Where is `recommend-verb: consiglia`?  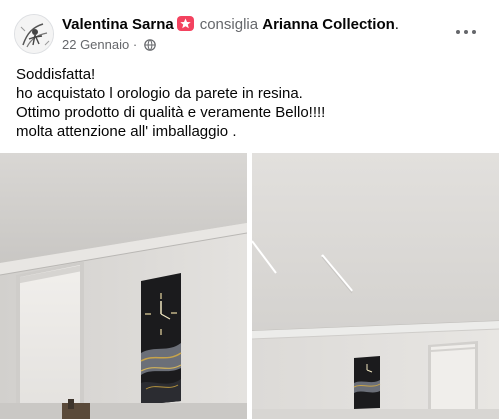
recommend-verb: consiglia is located at coordinates (229, 24).